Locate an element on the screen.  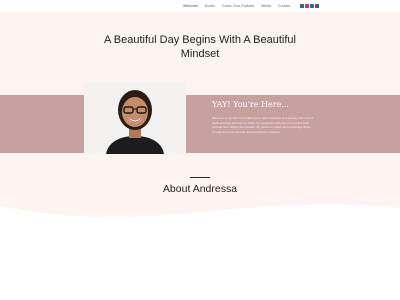
nav-item-books: Books is located at coordinates (210, 6).